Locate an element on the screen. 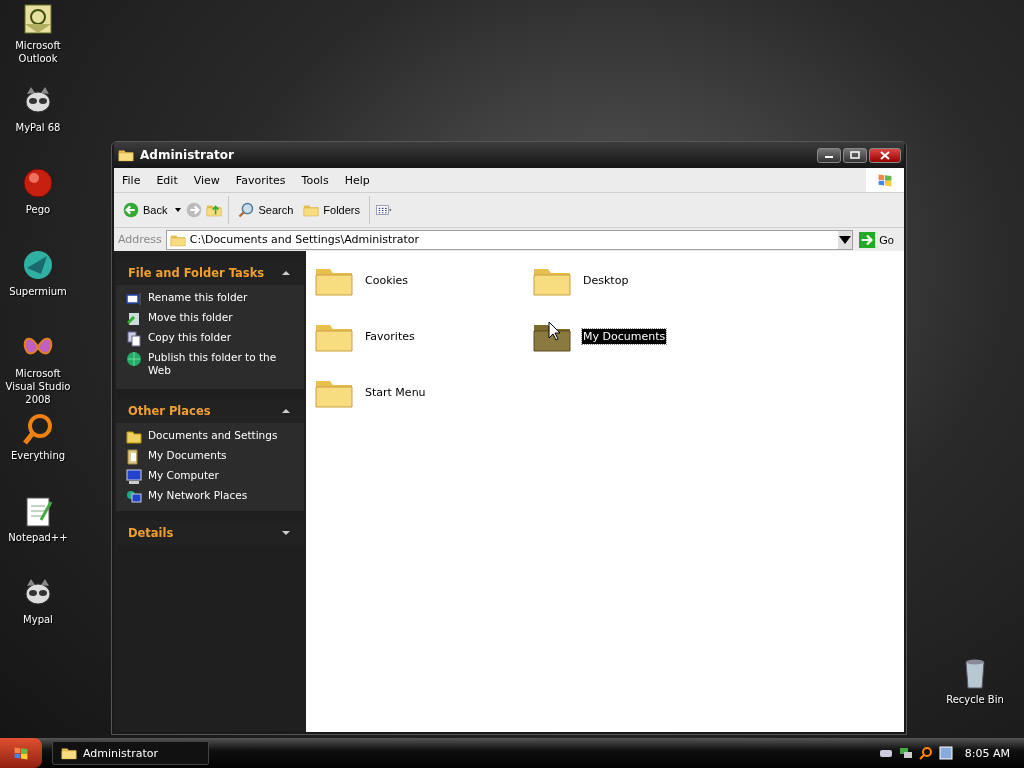  task-link: My Network Places is located at coordinates (224, 495).